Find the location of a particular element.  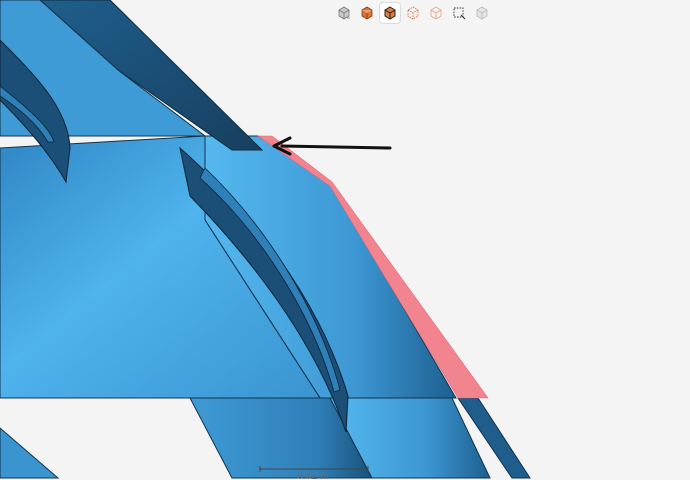

wireframe-mode-button is located at coordinates (413, 13).